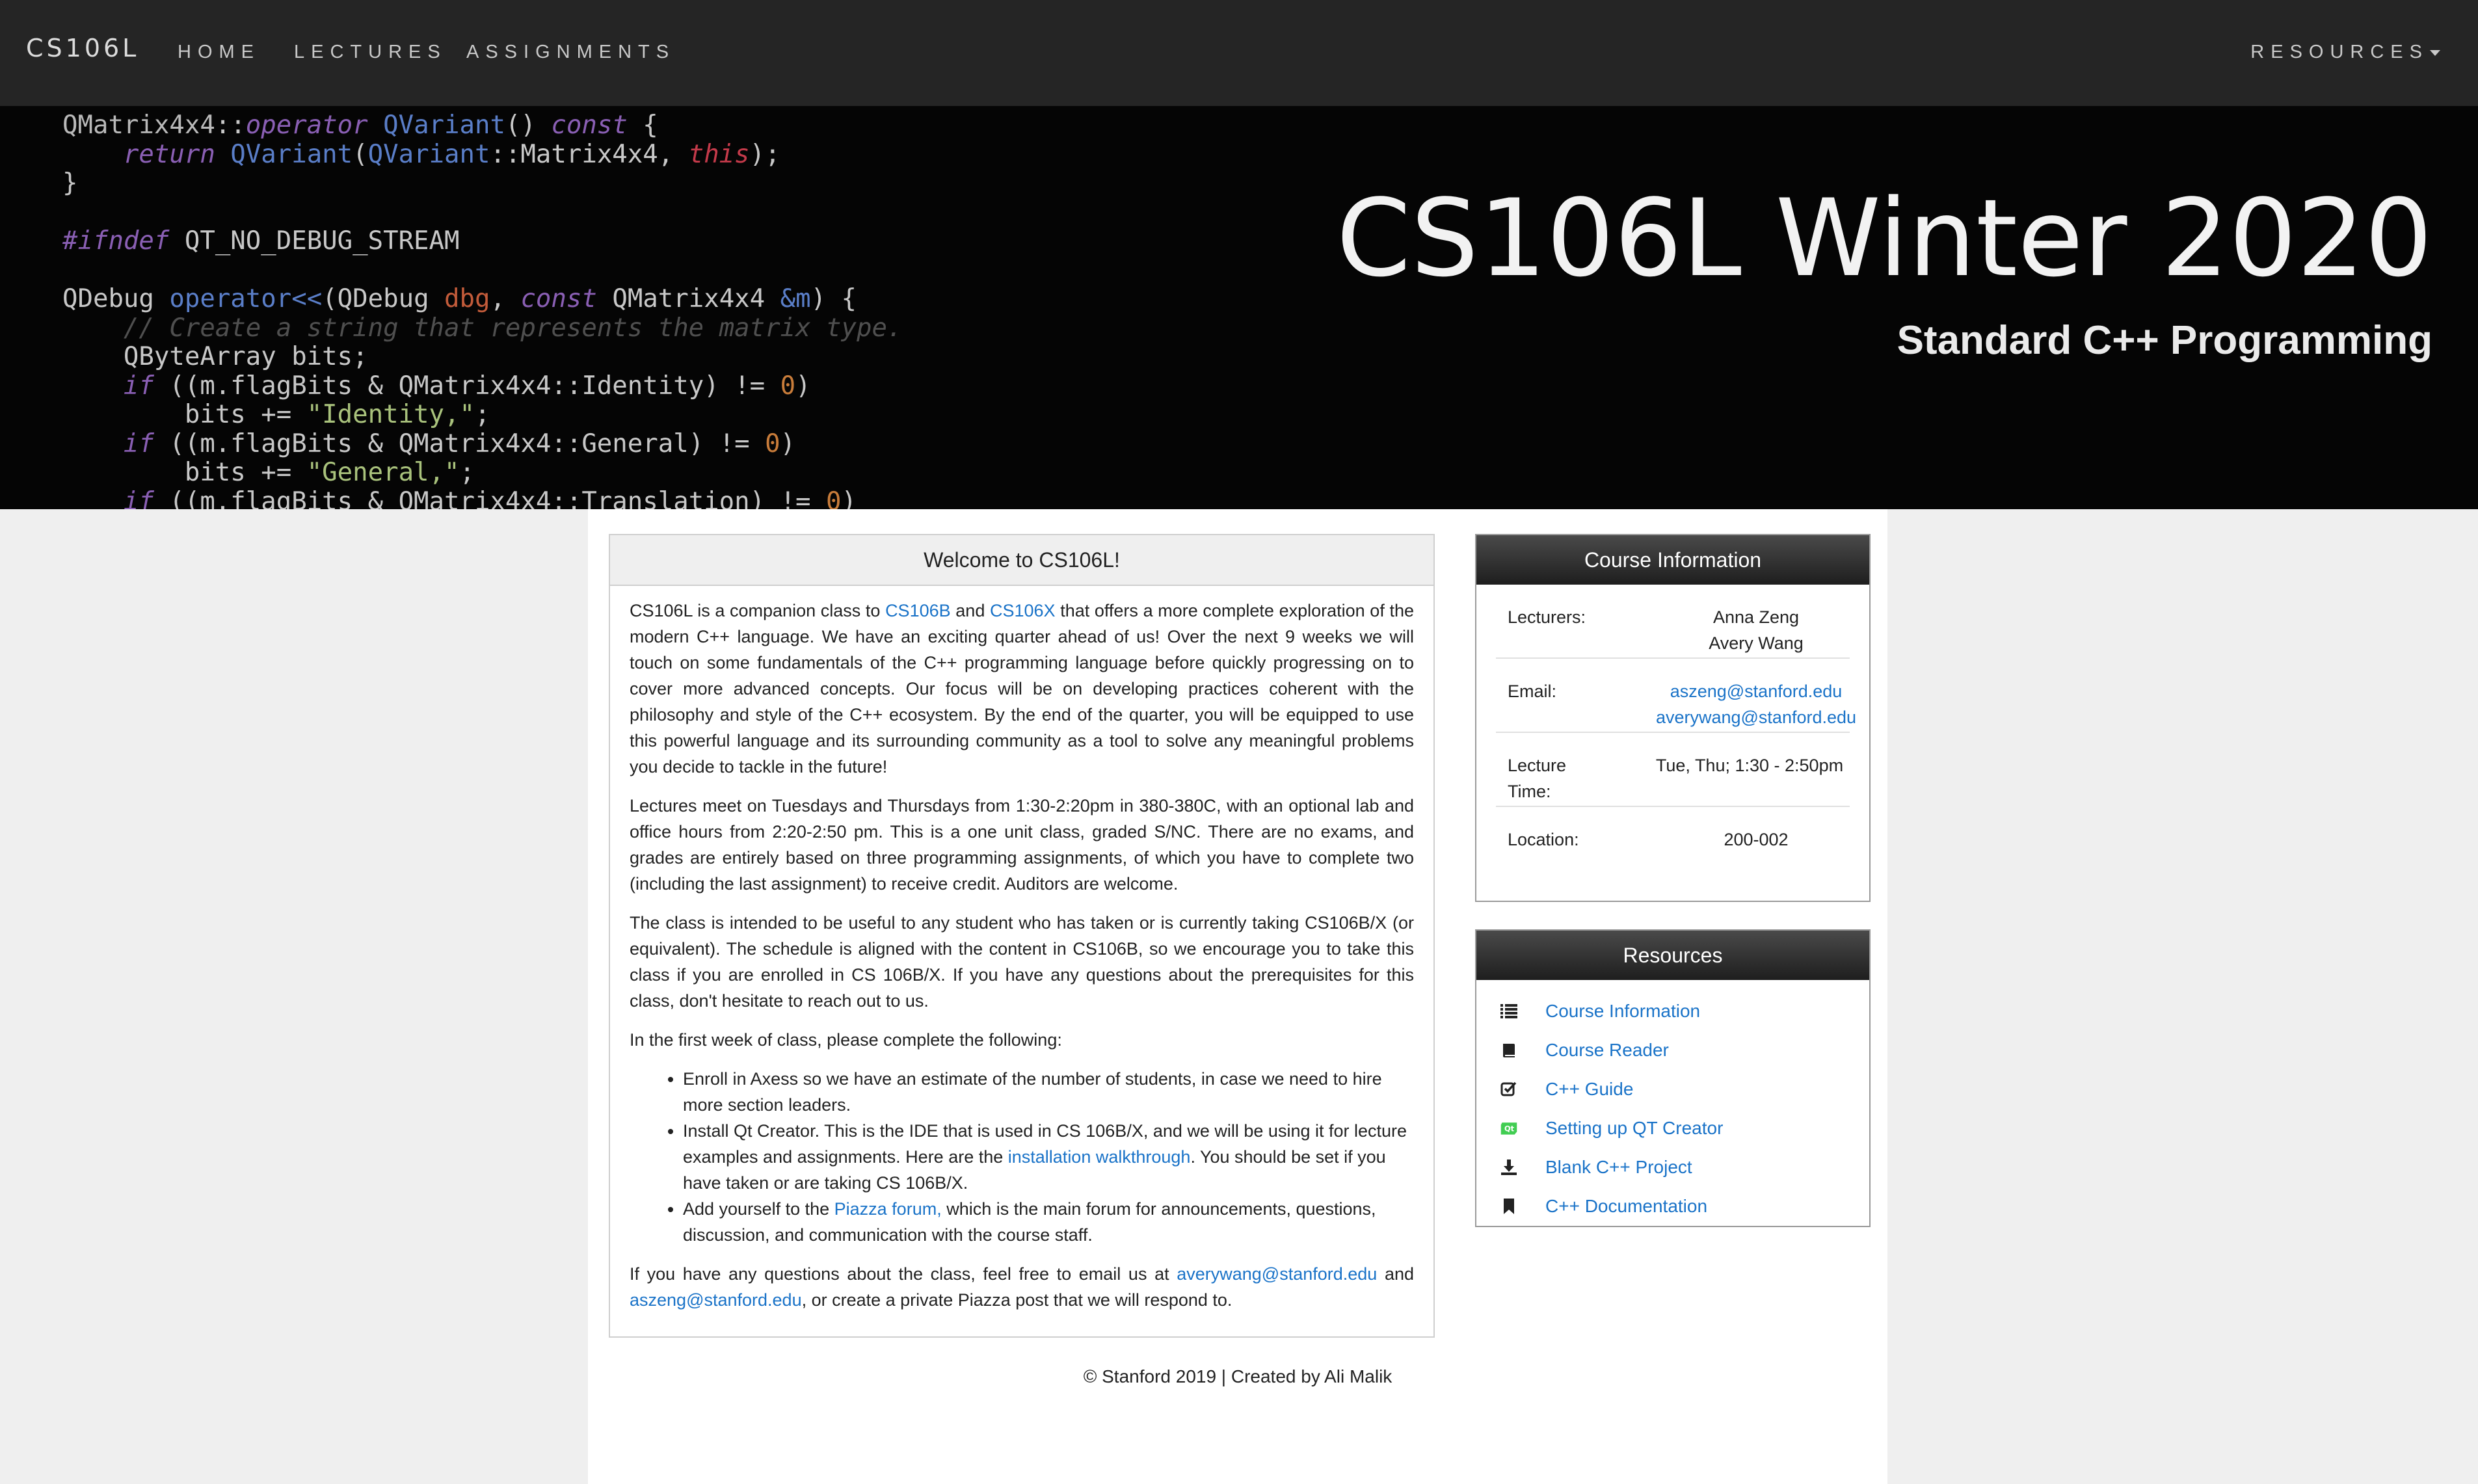 The height and width of the screenshot is (1484, 2478). I want to click on lecturers-label: Lecturers:, so click(1547, 617).